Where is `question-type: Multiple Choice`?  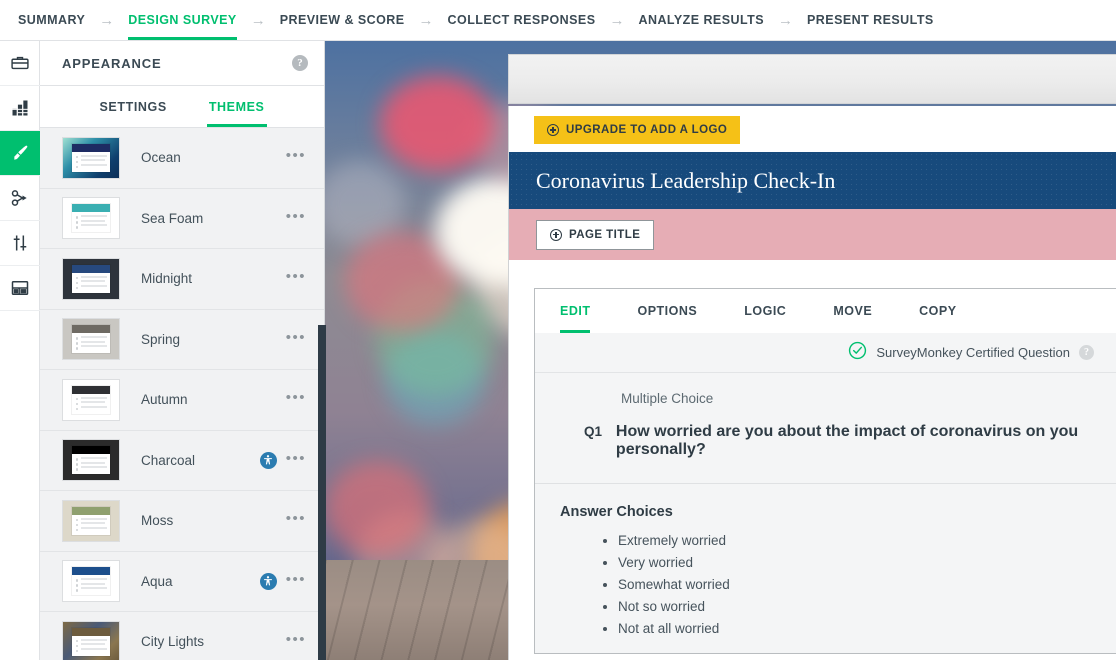 question-type: Multiple Choice is located at coordinates (667, 398).